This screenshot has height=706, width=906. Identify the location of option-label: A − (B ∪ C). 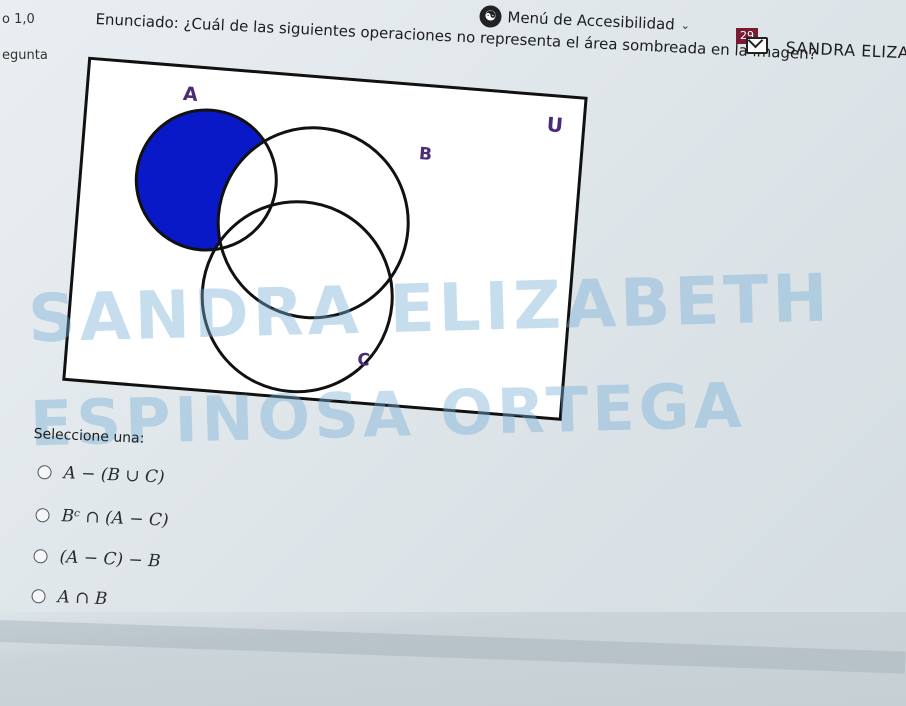
(114, 475).